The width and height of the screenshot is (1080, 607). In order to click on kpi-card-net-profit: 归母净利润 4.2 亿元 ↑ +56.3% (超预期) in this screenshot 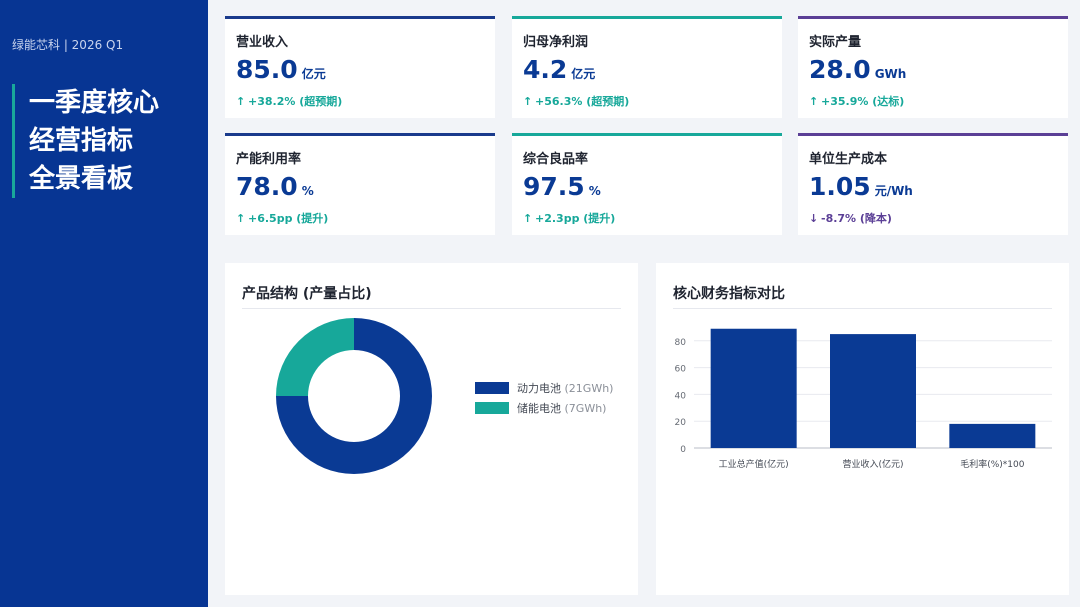, I will do `click(647, 67)`.